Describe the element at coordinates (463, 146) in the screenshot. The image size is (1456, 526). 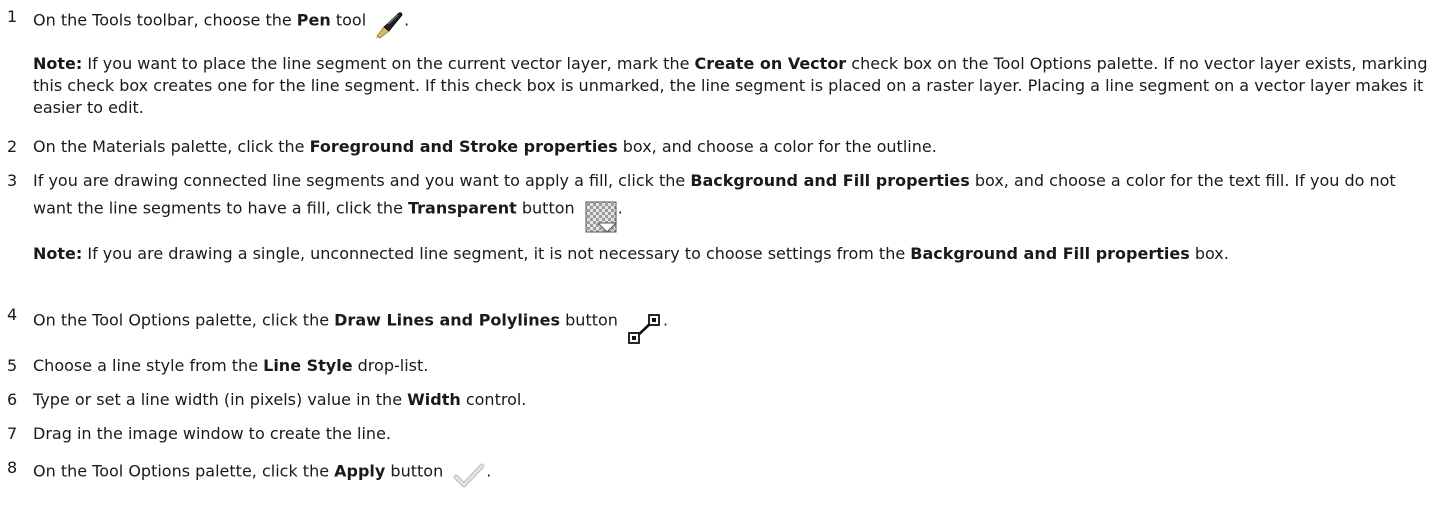
I see `ui-term: Foreground and Stroke properties` at that location.